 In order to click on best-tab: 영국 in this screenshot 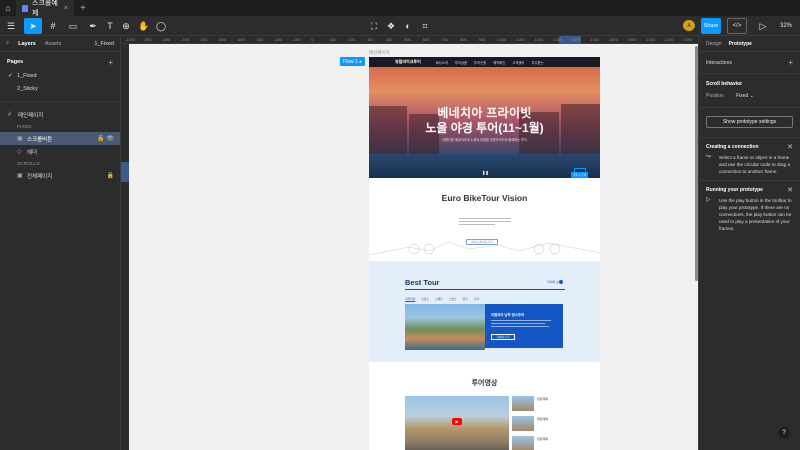, I will do `click(465, 299)`.